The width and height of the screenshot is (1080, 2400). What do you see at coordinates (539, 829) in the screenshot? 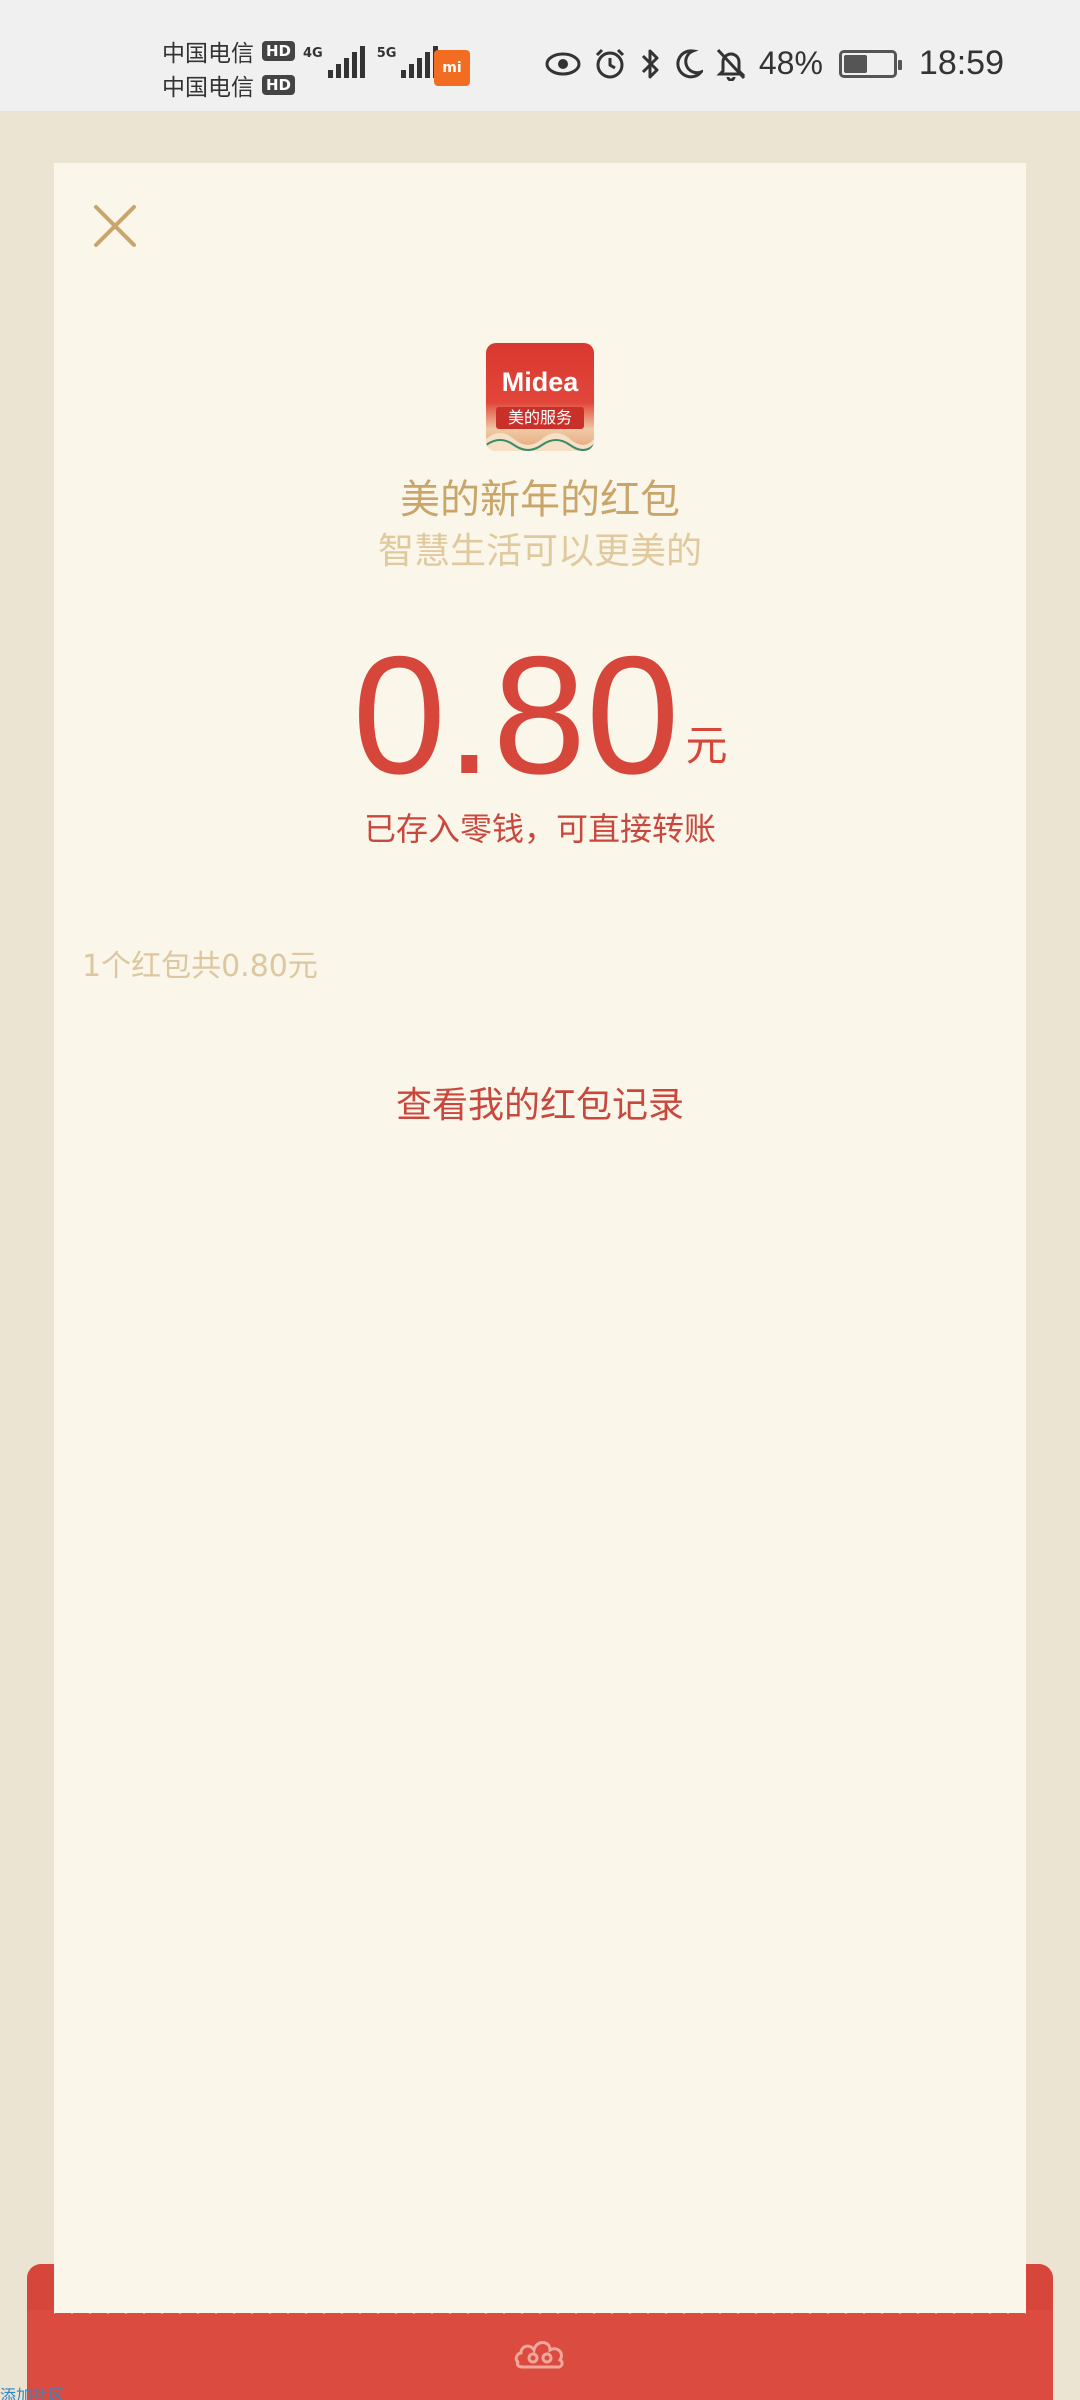
I see `deposit-notice: 已存入零钱，可直接转账` at bounding box center [539, 829].